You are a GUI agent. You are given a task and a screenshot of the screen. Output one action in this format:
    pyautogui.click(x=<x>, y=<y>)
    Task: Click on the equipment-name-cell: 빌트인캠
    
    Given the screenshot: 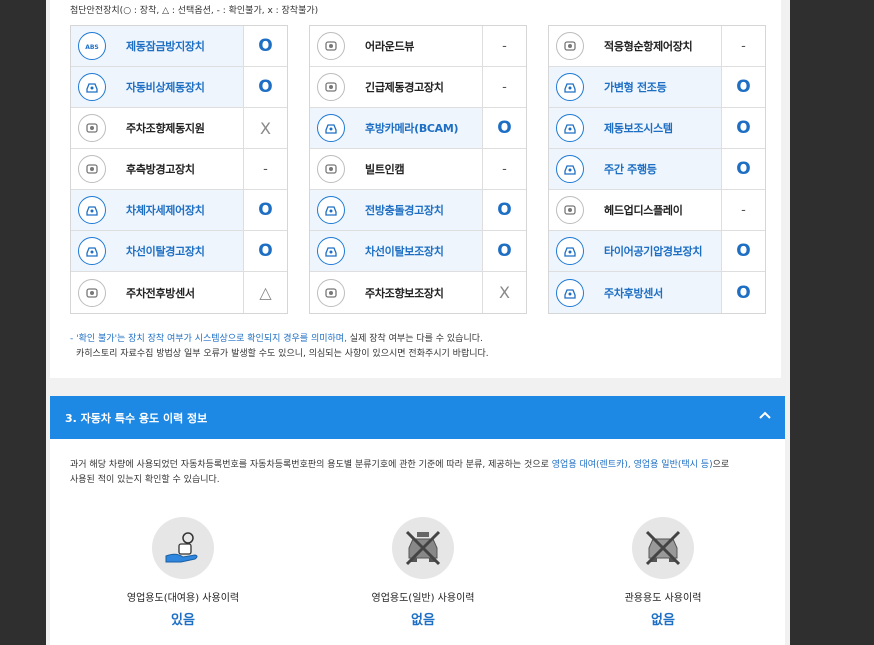 What is the action you would take?
    pyautogui.click(x=396, y=169)
    